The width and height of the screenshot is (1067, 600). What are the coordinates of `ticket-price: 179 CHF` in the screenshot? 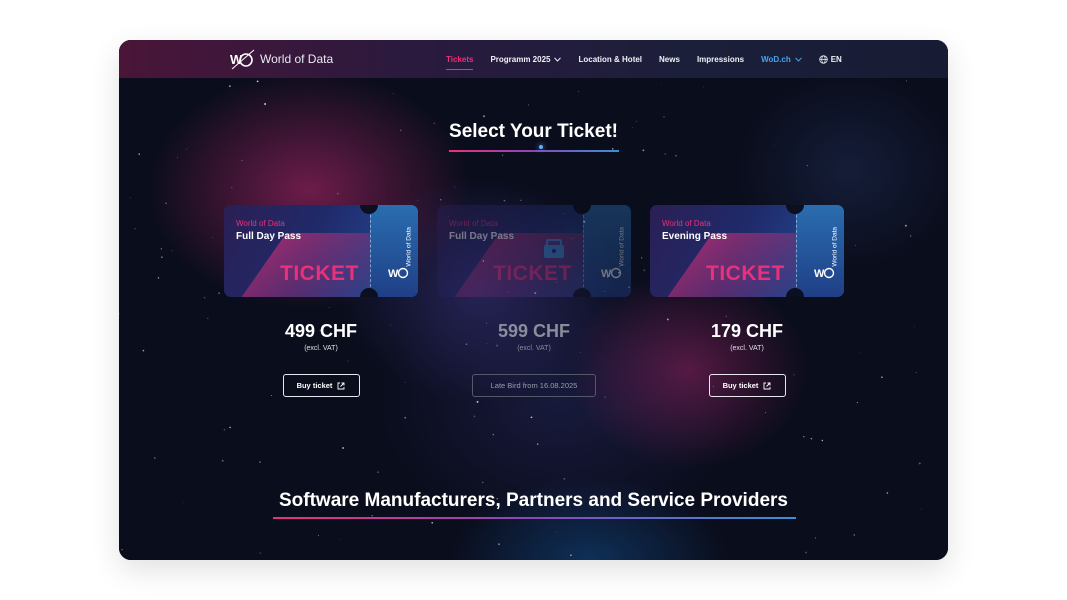 It's located at (747, 331).